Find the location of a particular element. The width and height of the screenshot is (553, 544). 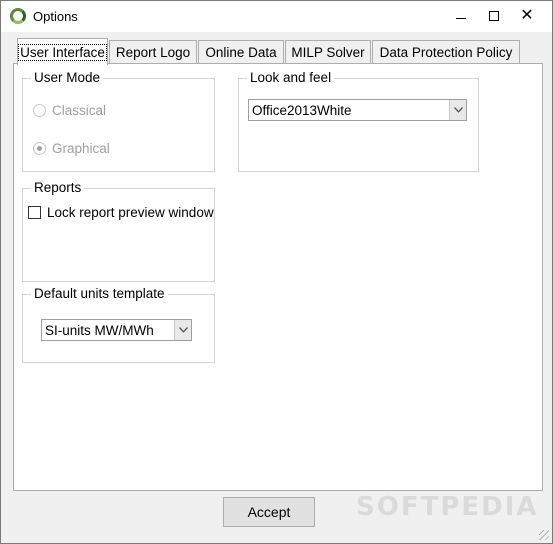

resize-grip is located at coordinates (544, 535).